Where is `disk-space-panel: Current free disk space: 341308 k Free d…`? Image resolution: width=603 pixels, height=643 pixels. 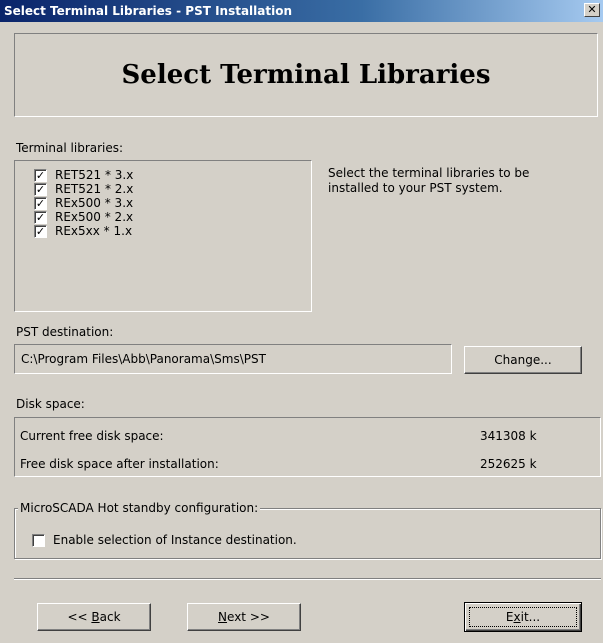
disk-space-panel: Current free disk space: 341308 k Free d… is located at coordinates (307, 447).